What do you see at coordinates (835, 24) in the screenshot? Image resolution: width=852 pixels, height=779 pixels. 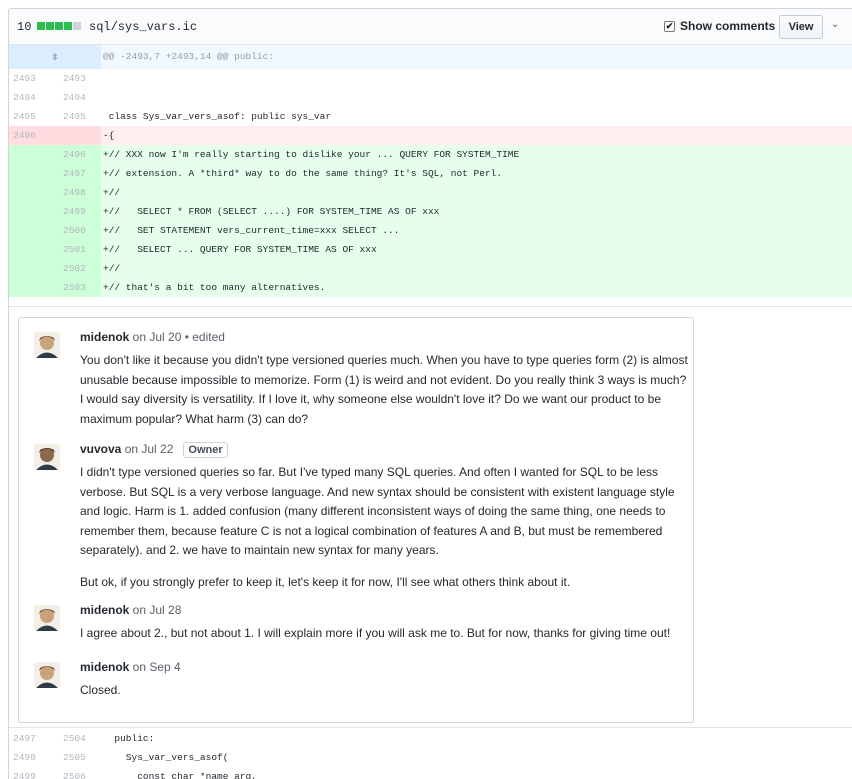 I see `chevron-down-icon: ⌄` at bounding box center [835, 24].